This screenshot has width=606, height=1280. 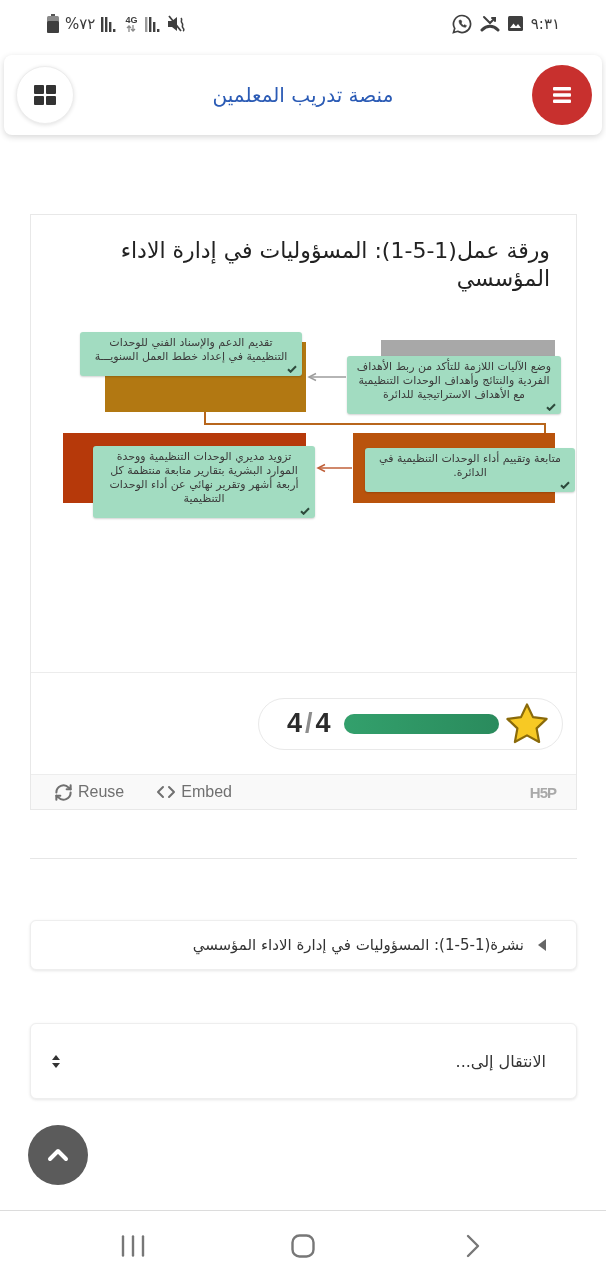 I want to click on activity-title: ورقة عمل(1-5-1): المسؤوليات في إدارة الاداء المؤسسي, so click(x=334, y=265).